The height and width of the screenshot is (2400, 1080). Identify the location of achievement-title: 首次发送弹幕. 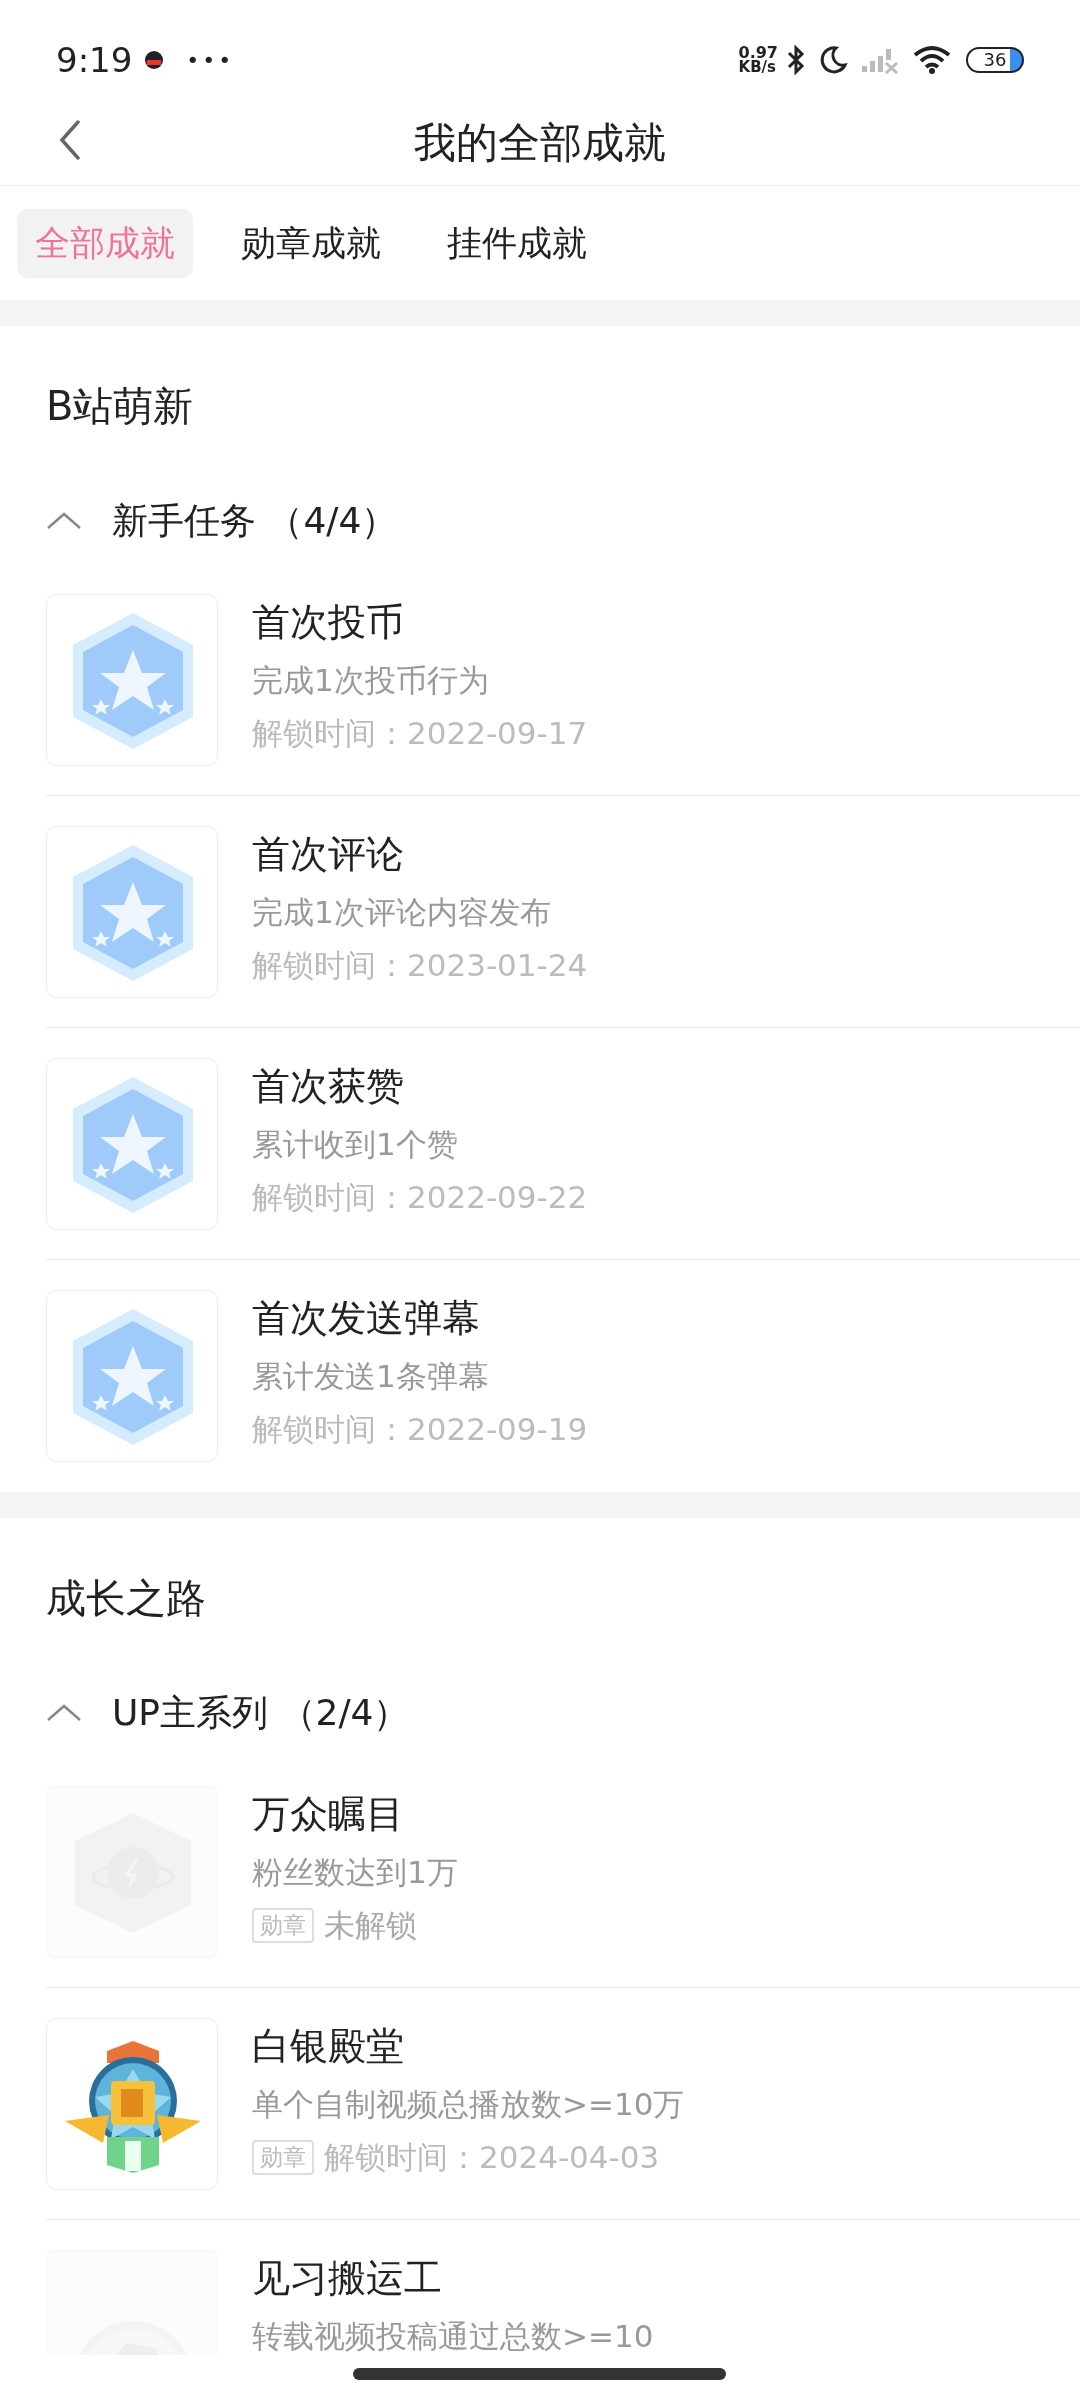
(366, 1318).